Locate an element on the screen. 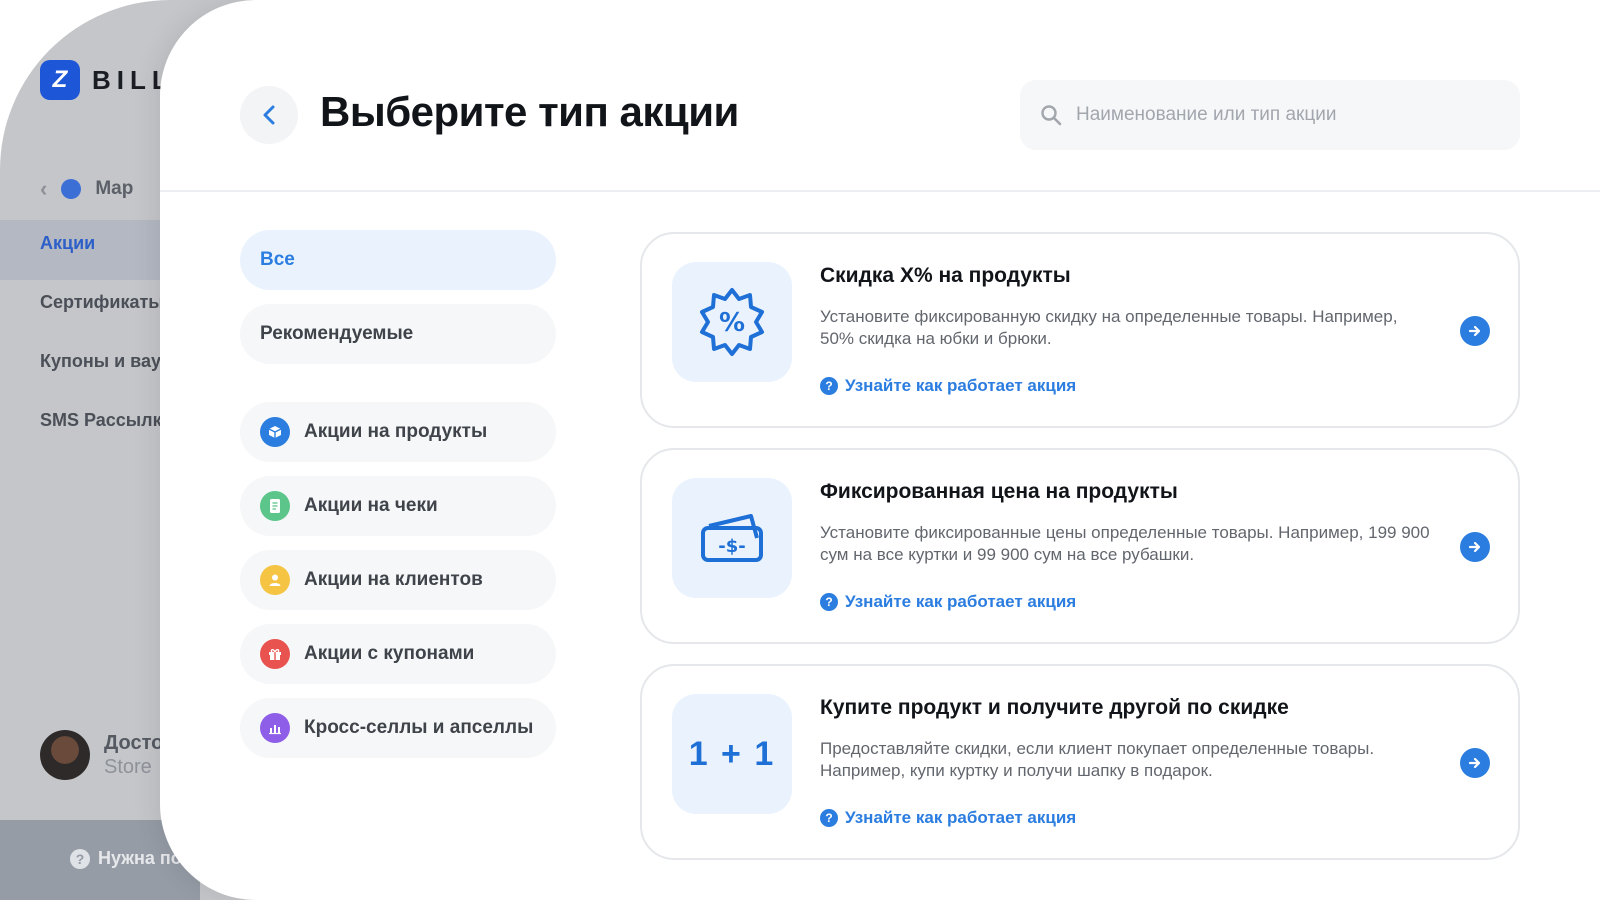  search-box is located at coordinates (1270, 115).